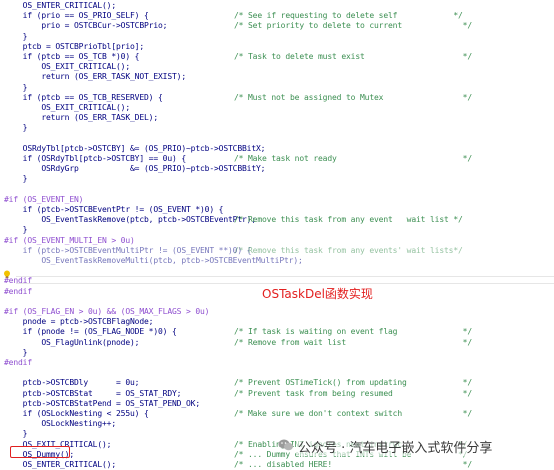  What do you see at coordinates (60, 464) in the screenshot?
I see `code-text: OS_ENTER_CRITICAL();` at bounding box center [60, 464].